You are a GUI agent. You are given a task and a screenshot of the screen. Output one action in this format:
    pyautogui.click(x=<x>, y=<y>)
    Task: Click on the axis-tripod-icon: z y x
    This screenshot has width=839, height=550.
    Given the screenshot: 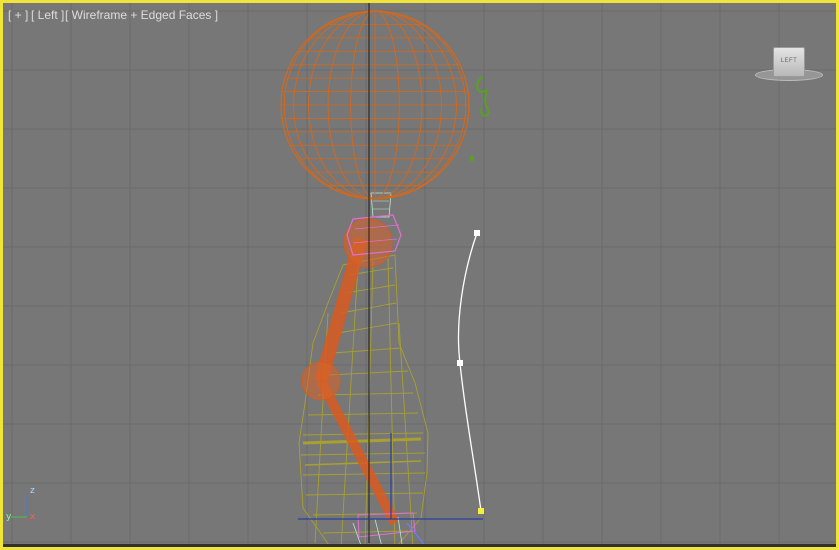 What is the action you would take?
    pyautogui.click(x=23, y=503)
    